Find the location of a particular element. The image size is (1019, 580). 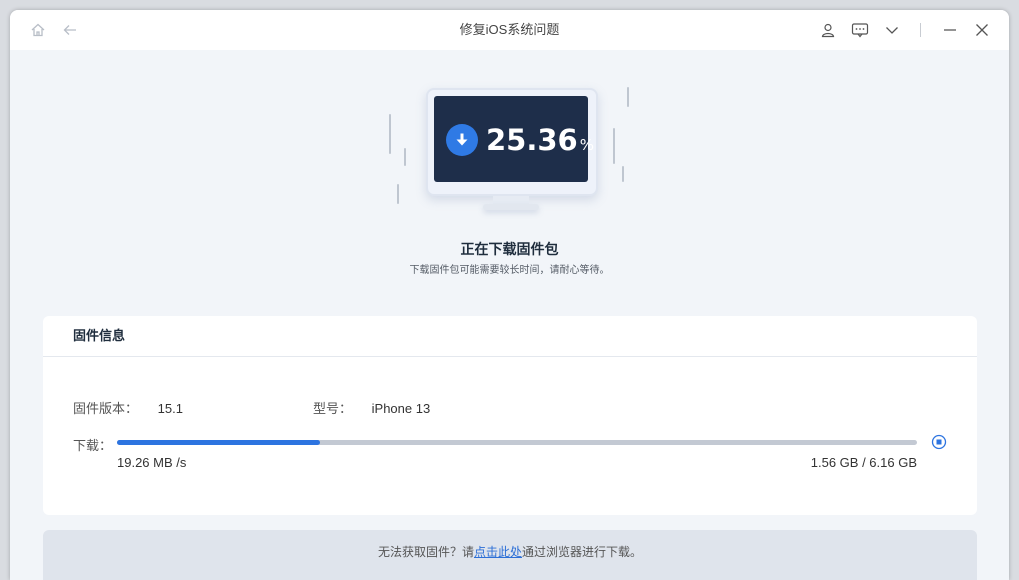

firmware-version-value: 15.1 is located at coordinates (170, 408).